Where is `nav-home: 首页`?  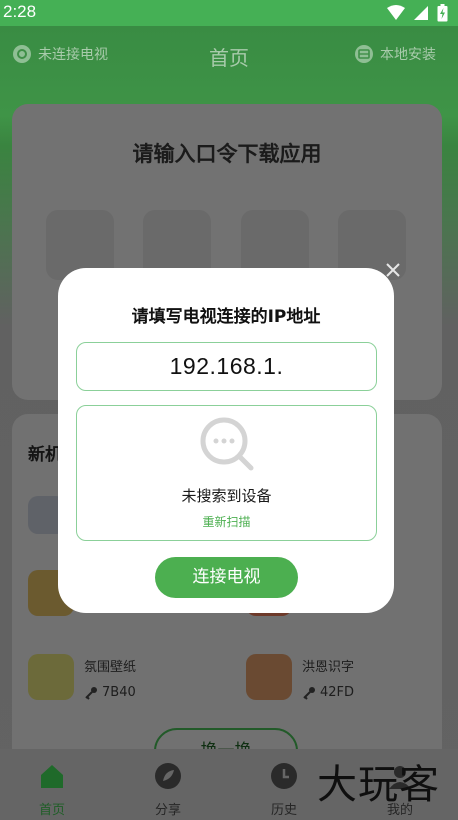
nav-home: 首页 is located at coordinates (52, 789).